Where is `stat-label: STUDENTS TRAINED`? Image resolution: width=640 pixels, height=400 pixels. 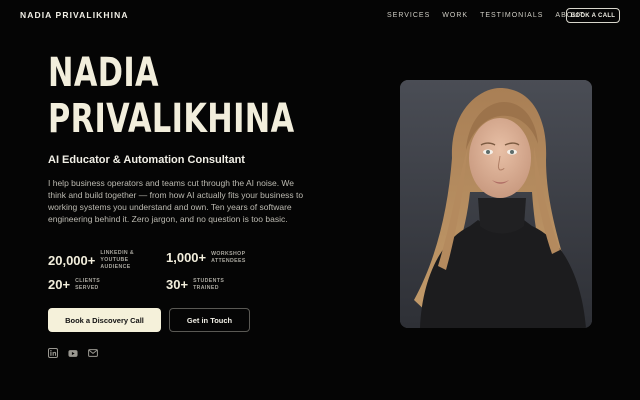
stat-label: STUDENTS TRAINED is located at coordinates (209, 284).